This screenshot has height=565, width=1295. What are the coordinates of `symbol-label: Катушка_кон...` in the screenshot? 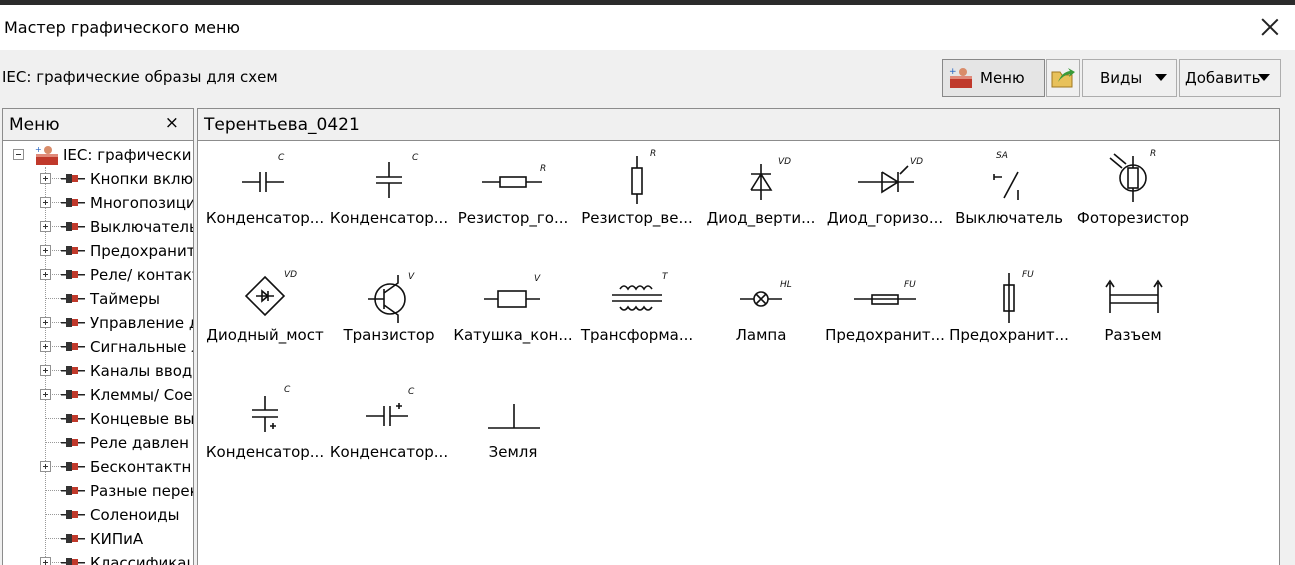 It's located at (513, 335).